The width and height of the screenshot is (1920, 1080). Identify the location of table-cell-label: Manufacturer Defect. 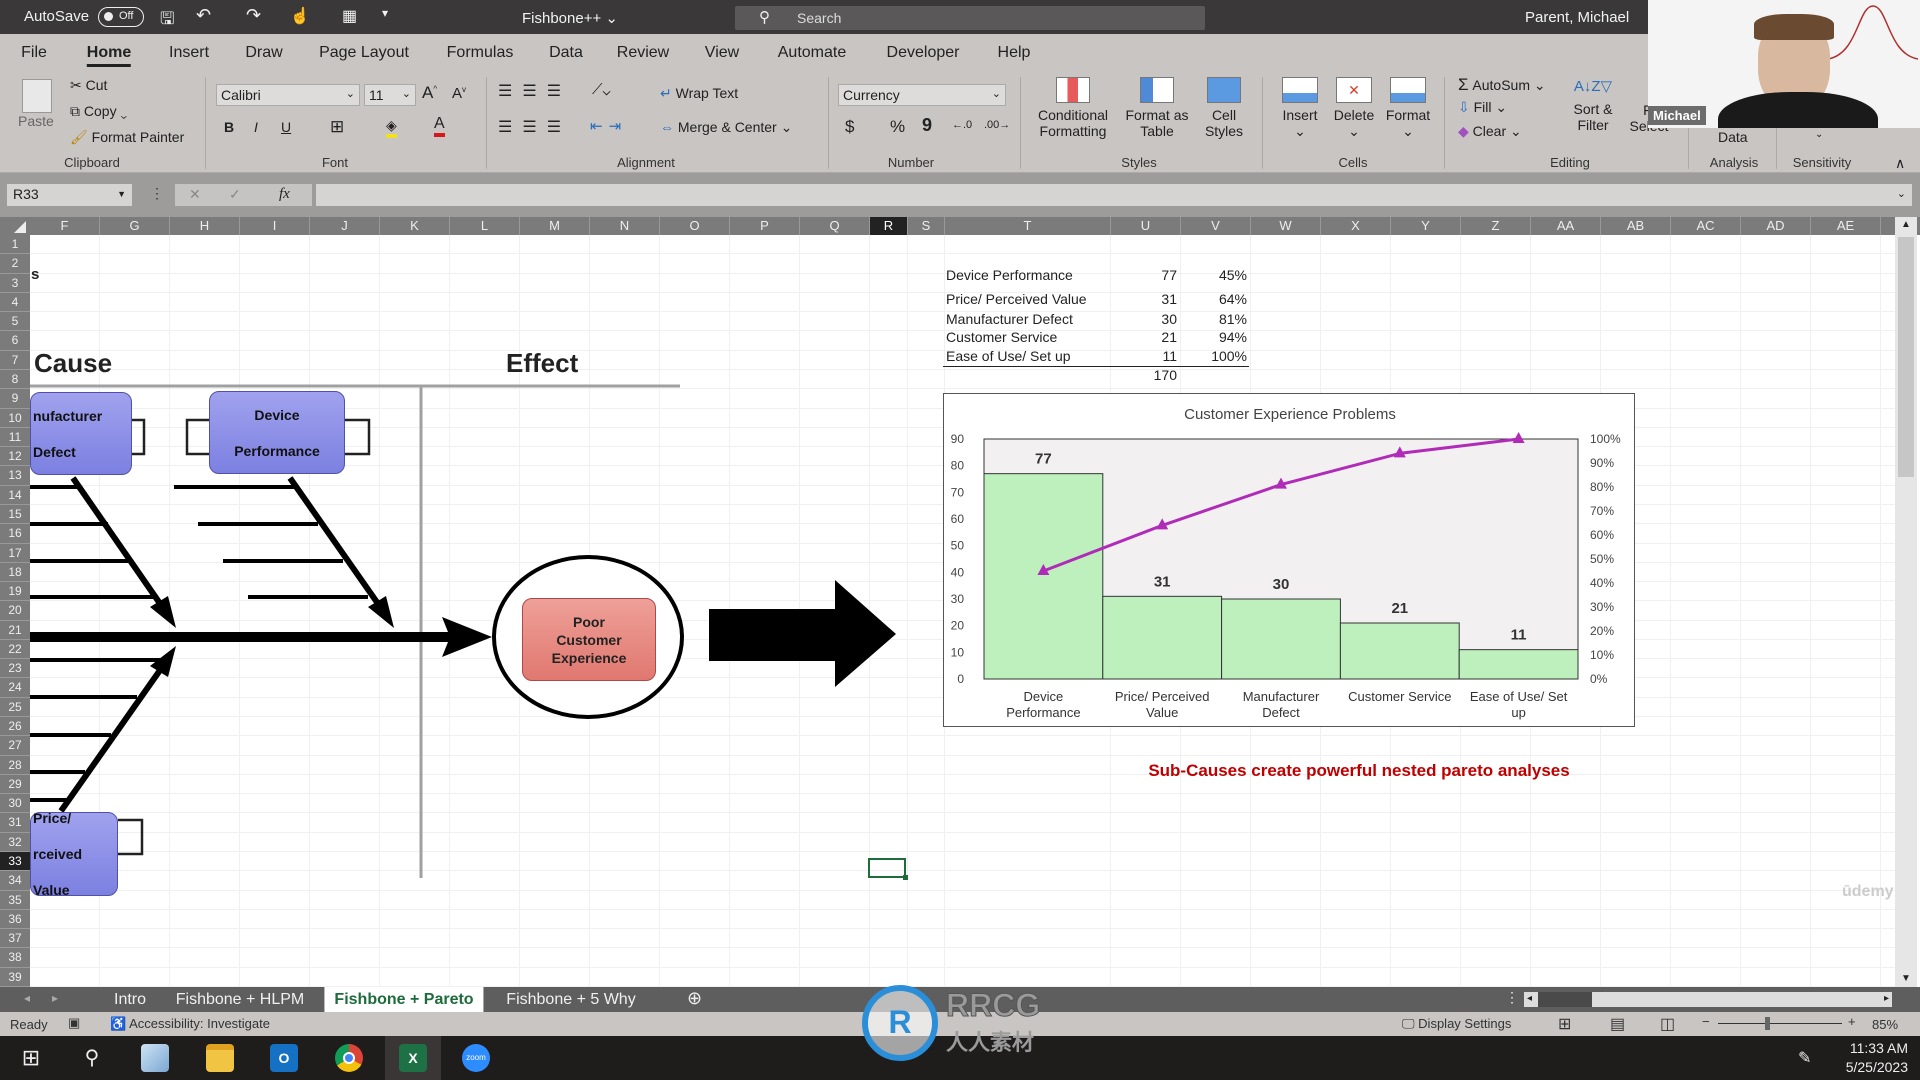
(1009, 319).